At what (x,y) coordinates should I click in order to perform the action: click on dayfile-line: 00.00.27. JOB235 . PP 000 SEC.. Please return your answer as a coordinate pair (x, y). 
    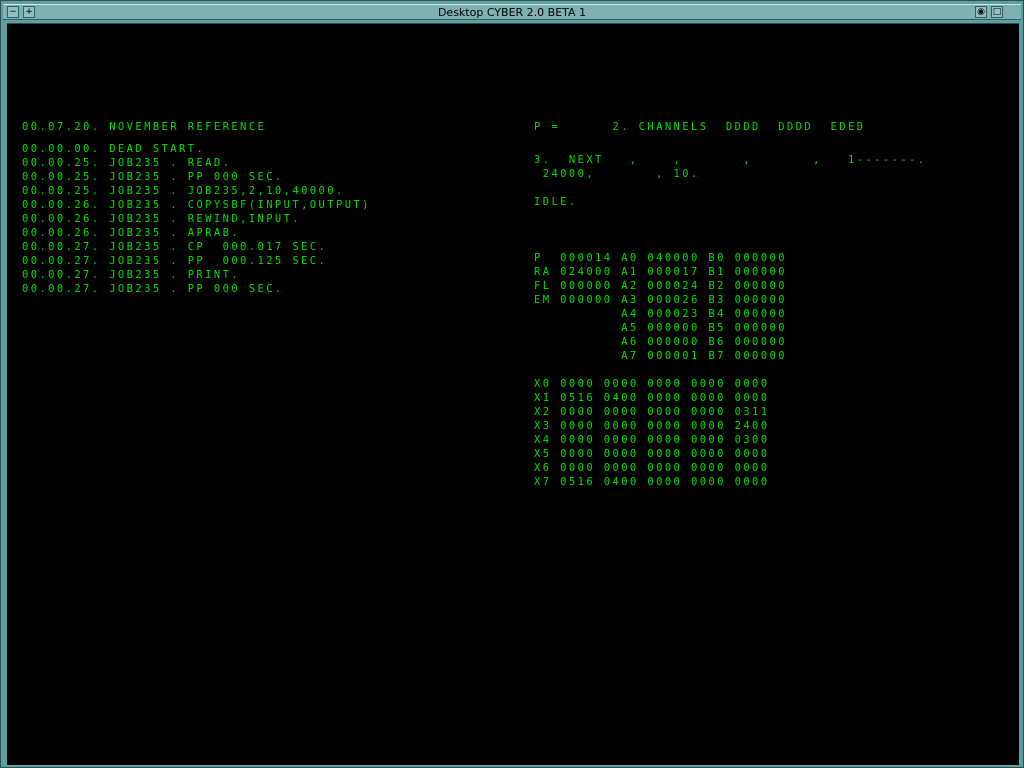
    Looking at the image, I should click on (153, 289).